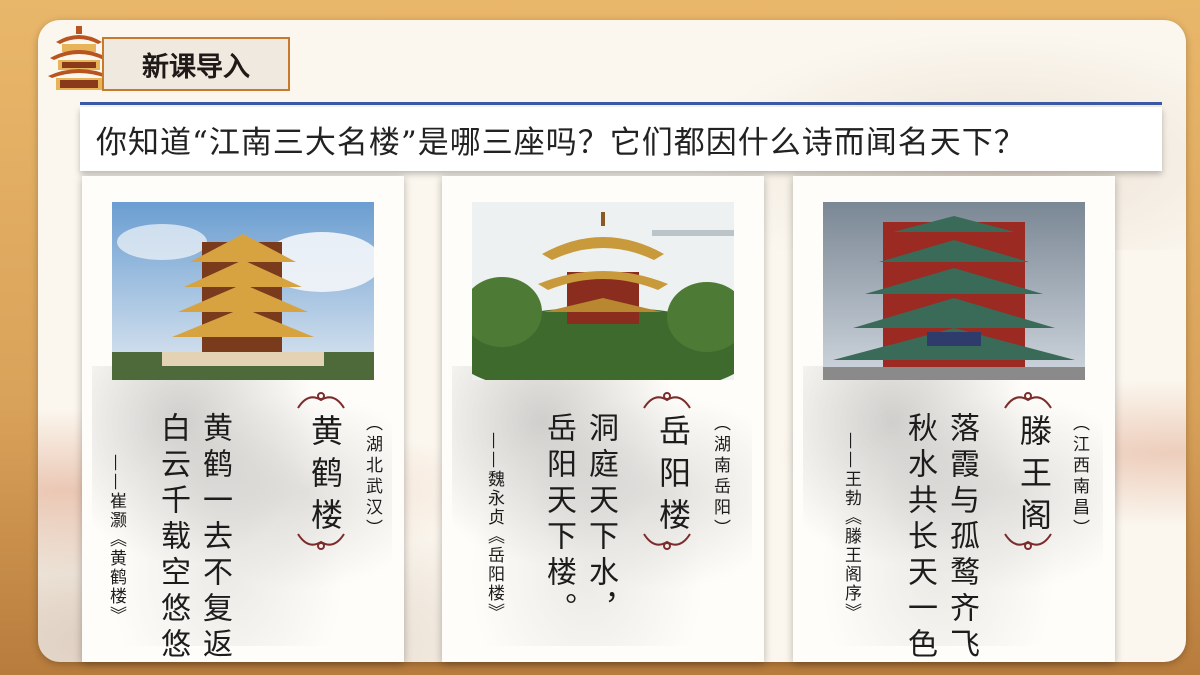  What do you see at coordinates (196, 64) in the screenshot?
I see `section-title: 新课导入` at bounding box center [196, 64].